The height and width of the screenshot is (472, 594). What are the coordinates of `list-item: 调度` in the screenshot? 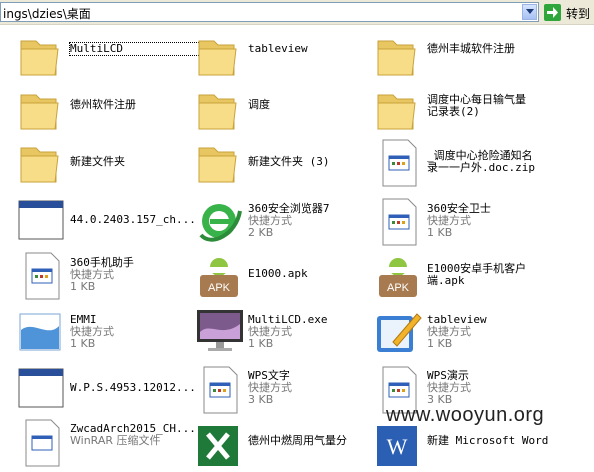 It's located at (286, 110).